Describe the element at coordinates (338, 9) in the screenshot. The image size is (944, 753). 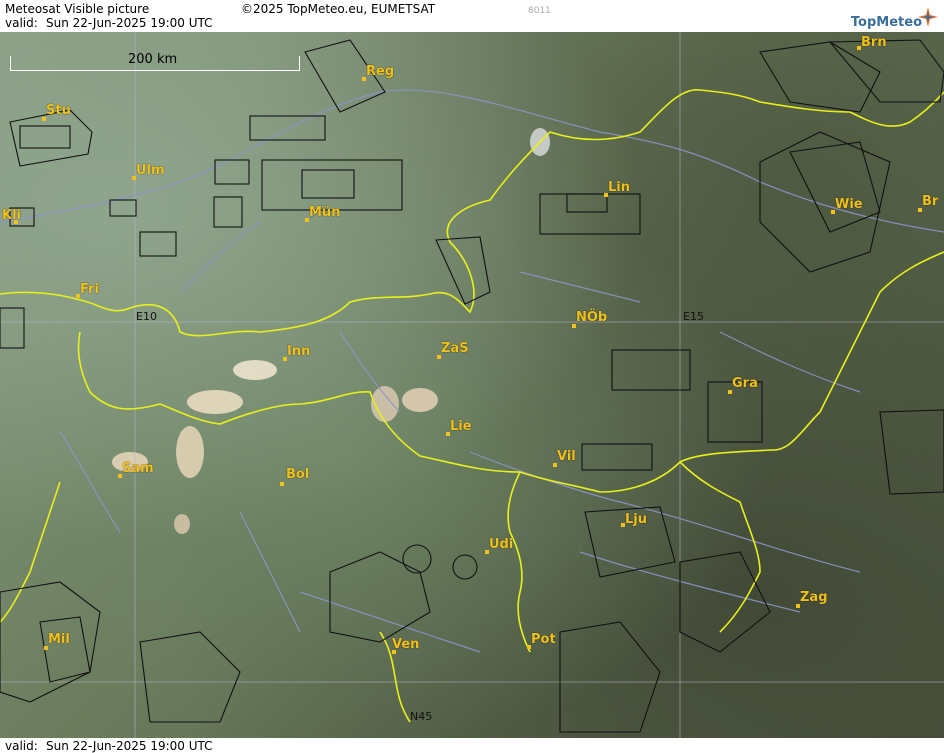
I see `copyright-text: ©2025 TopMeteo.eu, EUMETSAT` at that location.